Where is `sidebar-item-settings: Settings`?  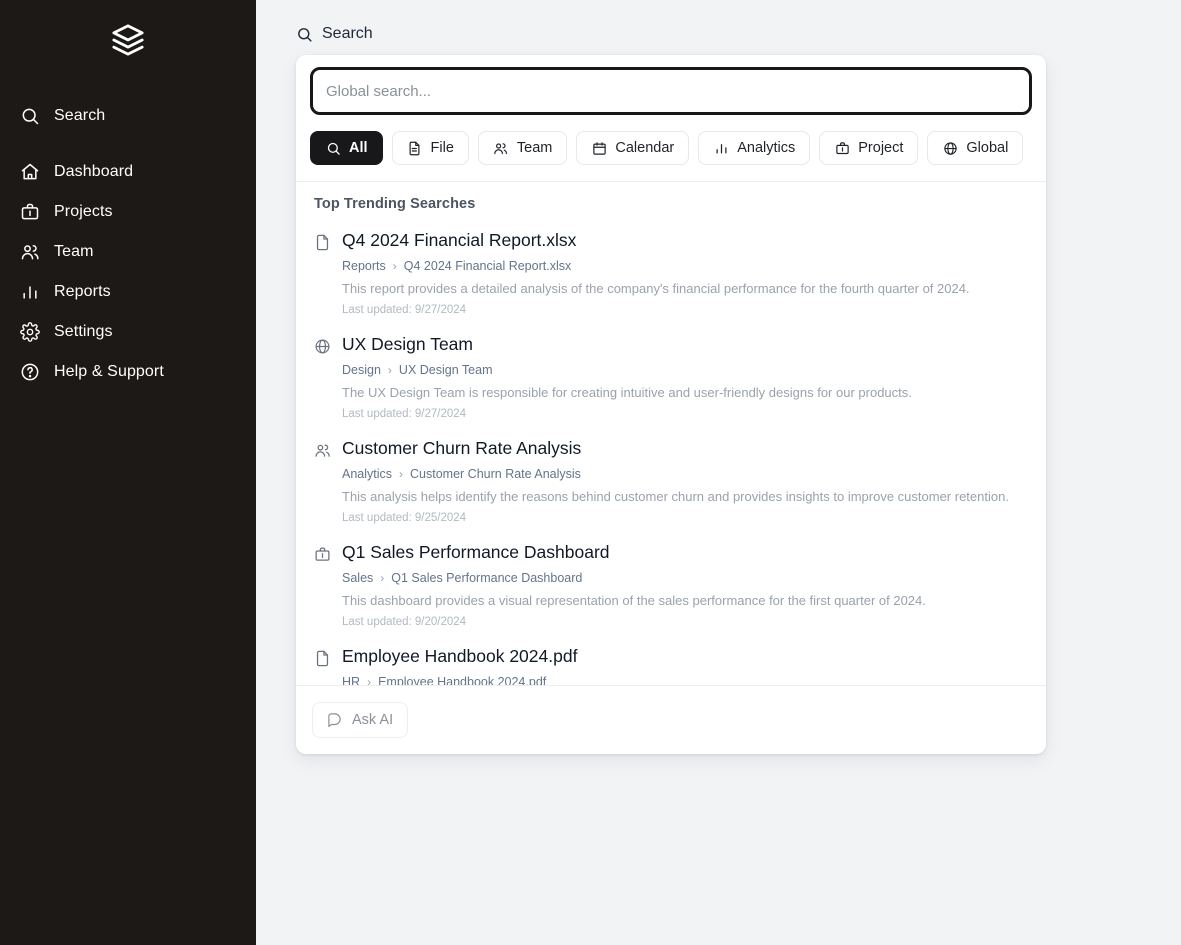
sidebar-item-settings: Settings is located at coordinates (128, 332).